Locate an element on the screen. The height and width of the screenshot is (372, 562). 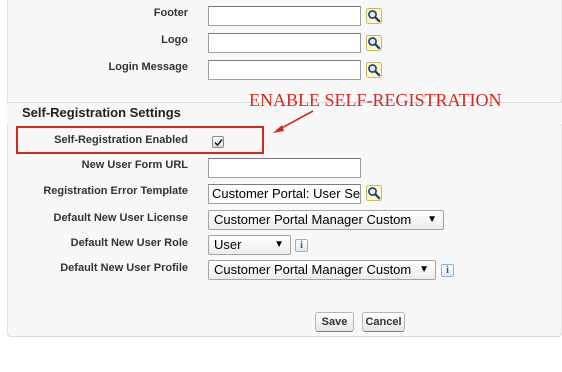
new-user-form-url-label: New User Form URL is located at coordinates (134, 165).